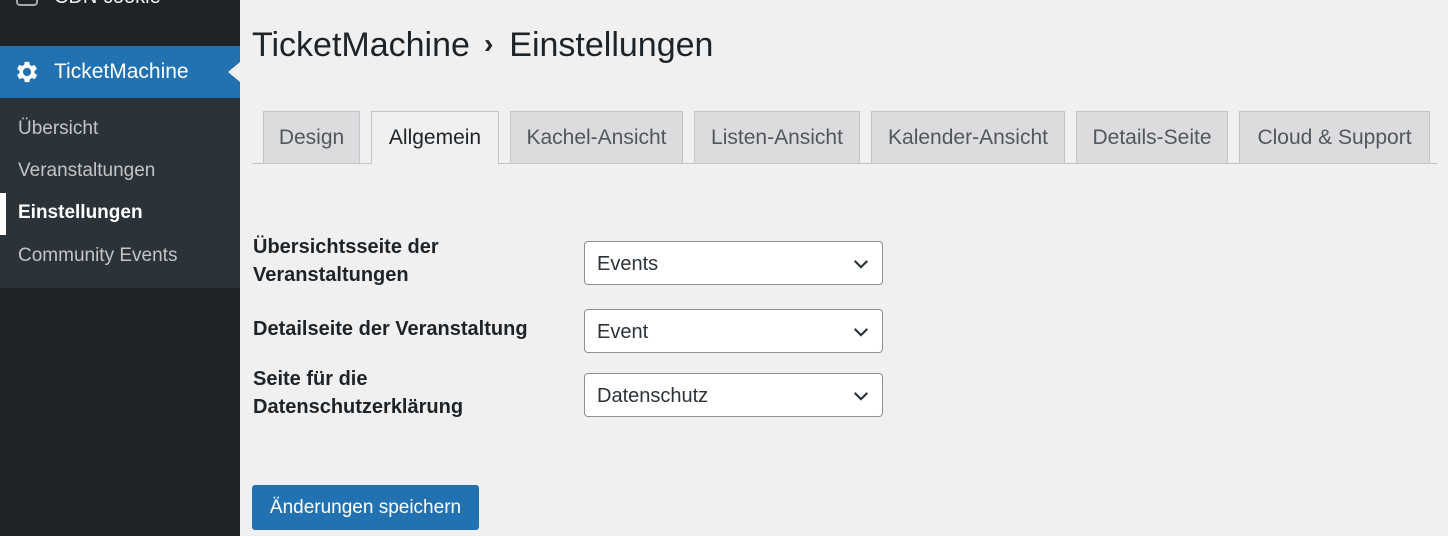 The image size is (1448, 536). Describe the element at coordinates (107, 4) in the screenshot. I see `sidebar-item-label: CDN cookie` at that location.